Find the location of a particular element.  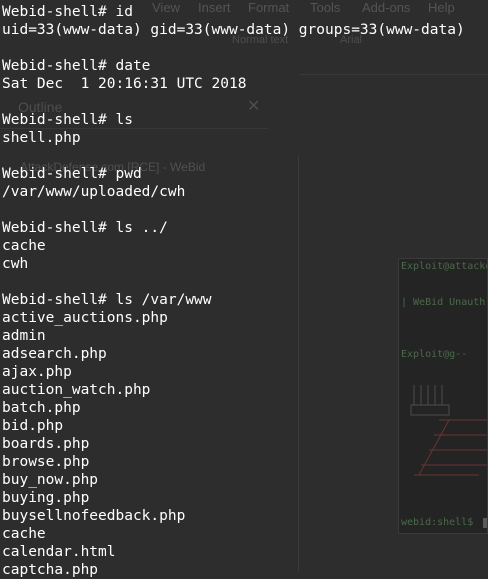

output-line: calendar.html is located at coordinates (59, 552).